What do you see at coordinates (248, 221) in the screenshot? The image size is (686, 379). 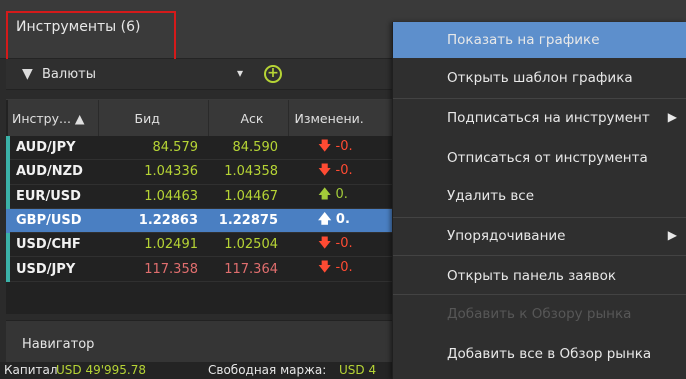 I see `ask-cell: 1.22875` at bounding box center [248, 221].